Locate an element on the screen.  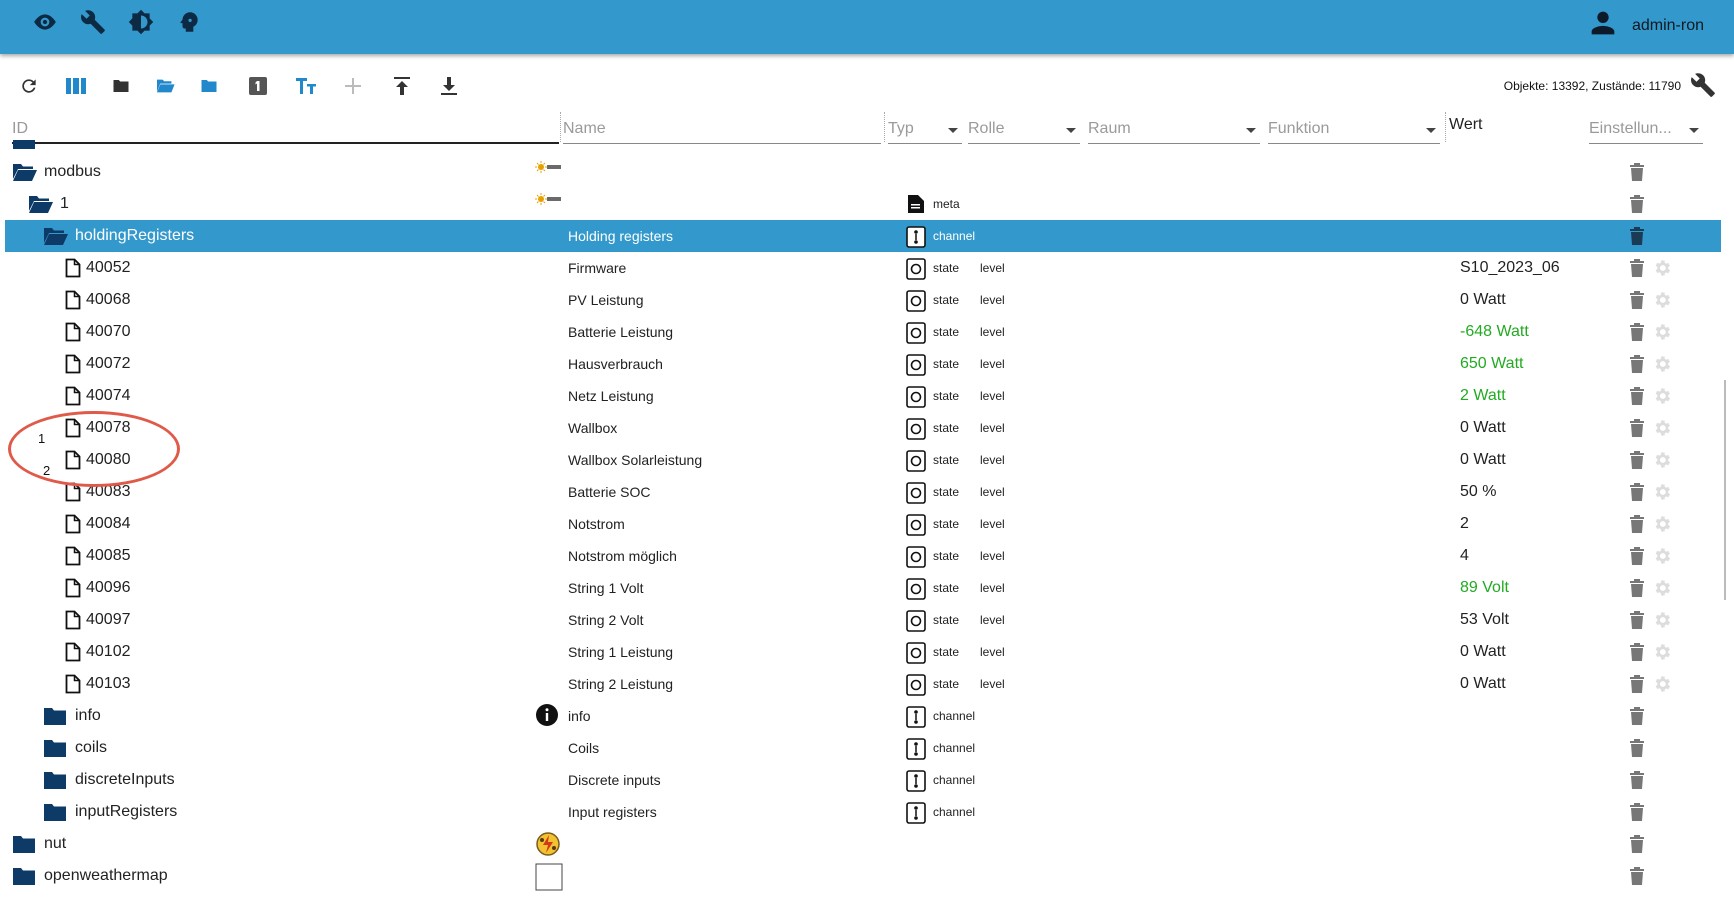
download-icon is located at coordinates (449, 86).